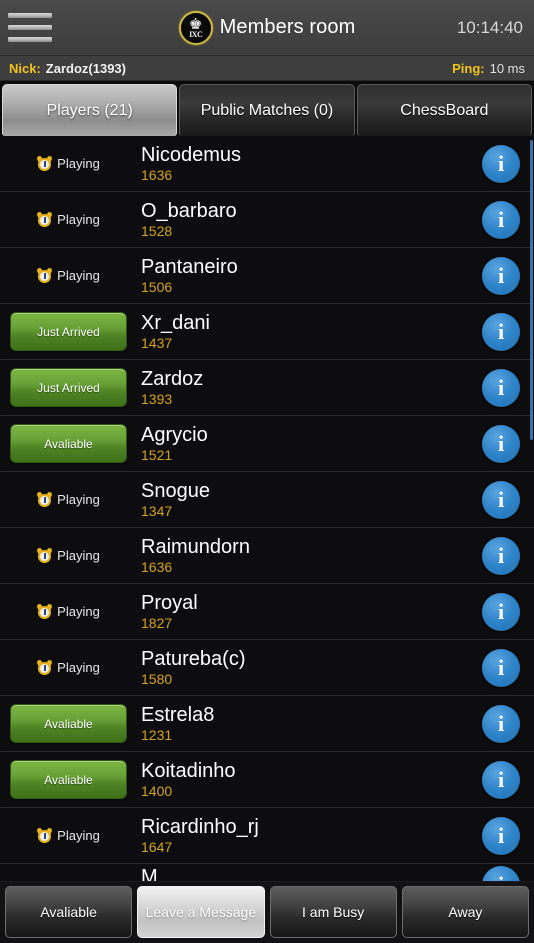  I want to click on player-name-cell: O_barbaro 1528, so click(302, 219).